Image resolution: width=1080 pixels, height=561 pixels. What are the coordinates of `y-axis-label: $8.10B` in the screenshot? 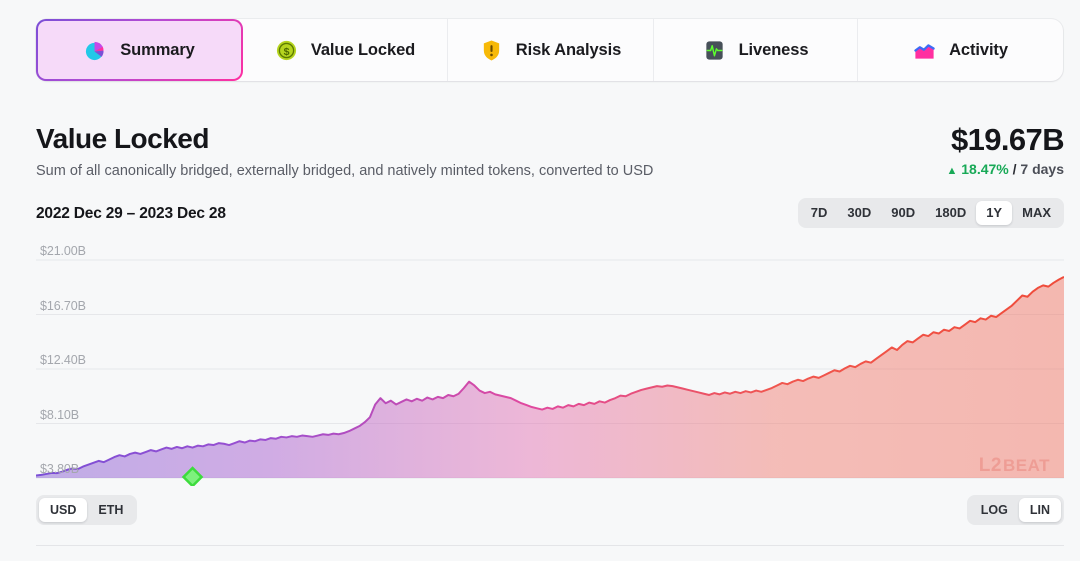 It's located at (60, 414).